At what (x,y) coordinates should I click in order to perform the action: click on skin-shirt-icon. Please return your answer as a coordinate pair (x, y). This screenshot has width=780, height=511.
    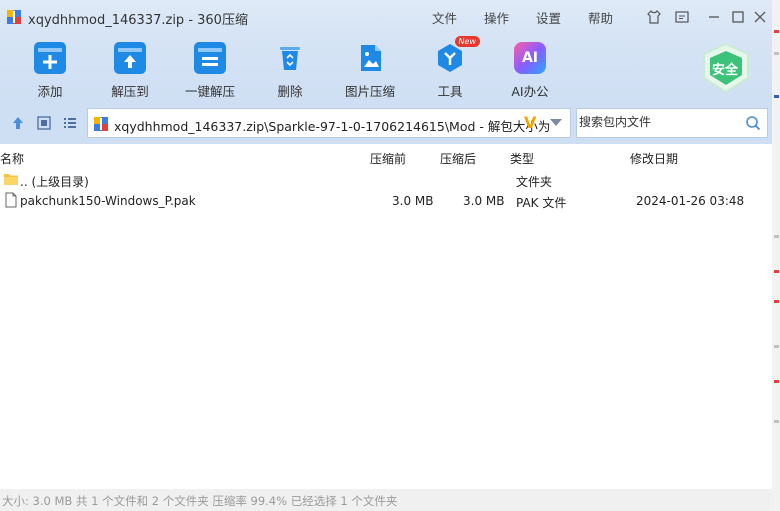
    Looking at the image, I should click on (654, 17).